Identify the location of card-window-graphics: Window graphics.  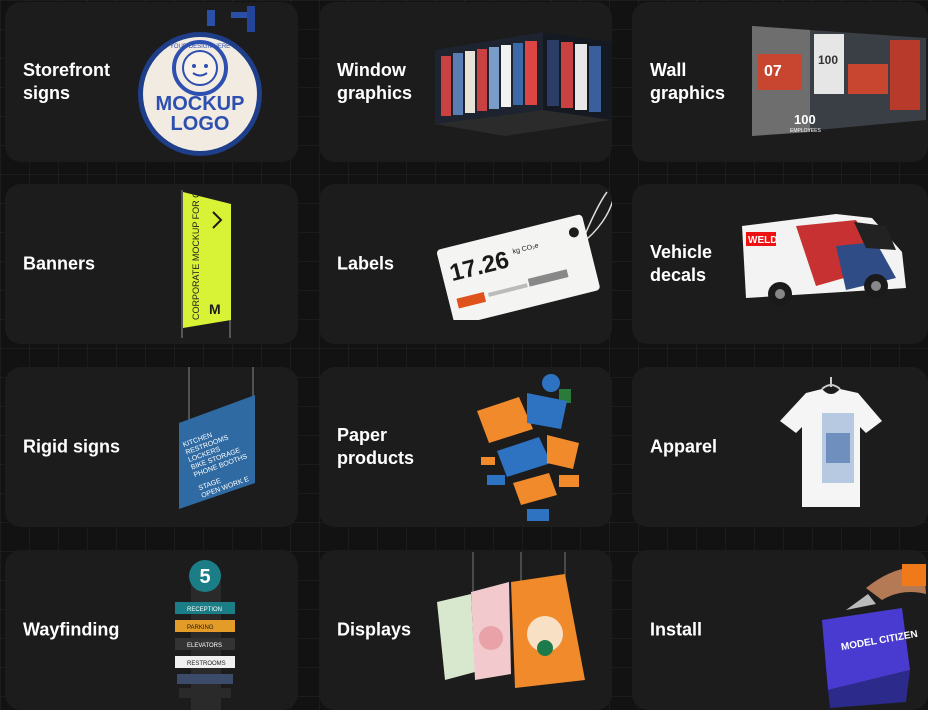
(465, 82).